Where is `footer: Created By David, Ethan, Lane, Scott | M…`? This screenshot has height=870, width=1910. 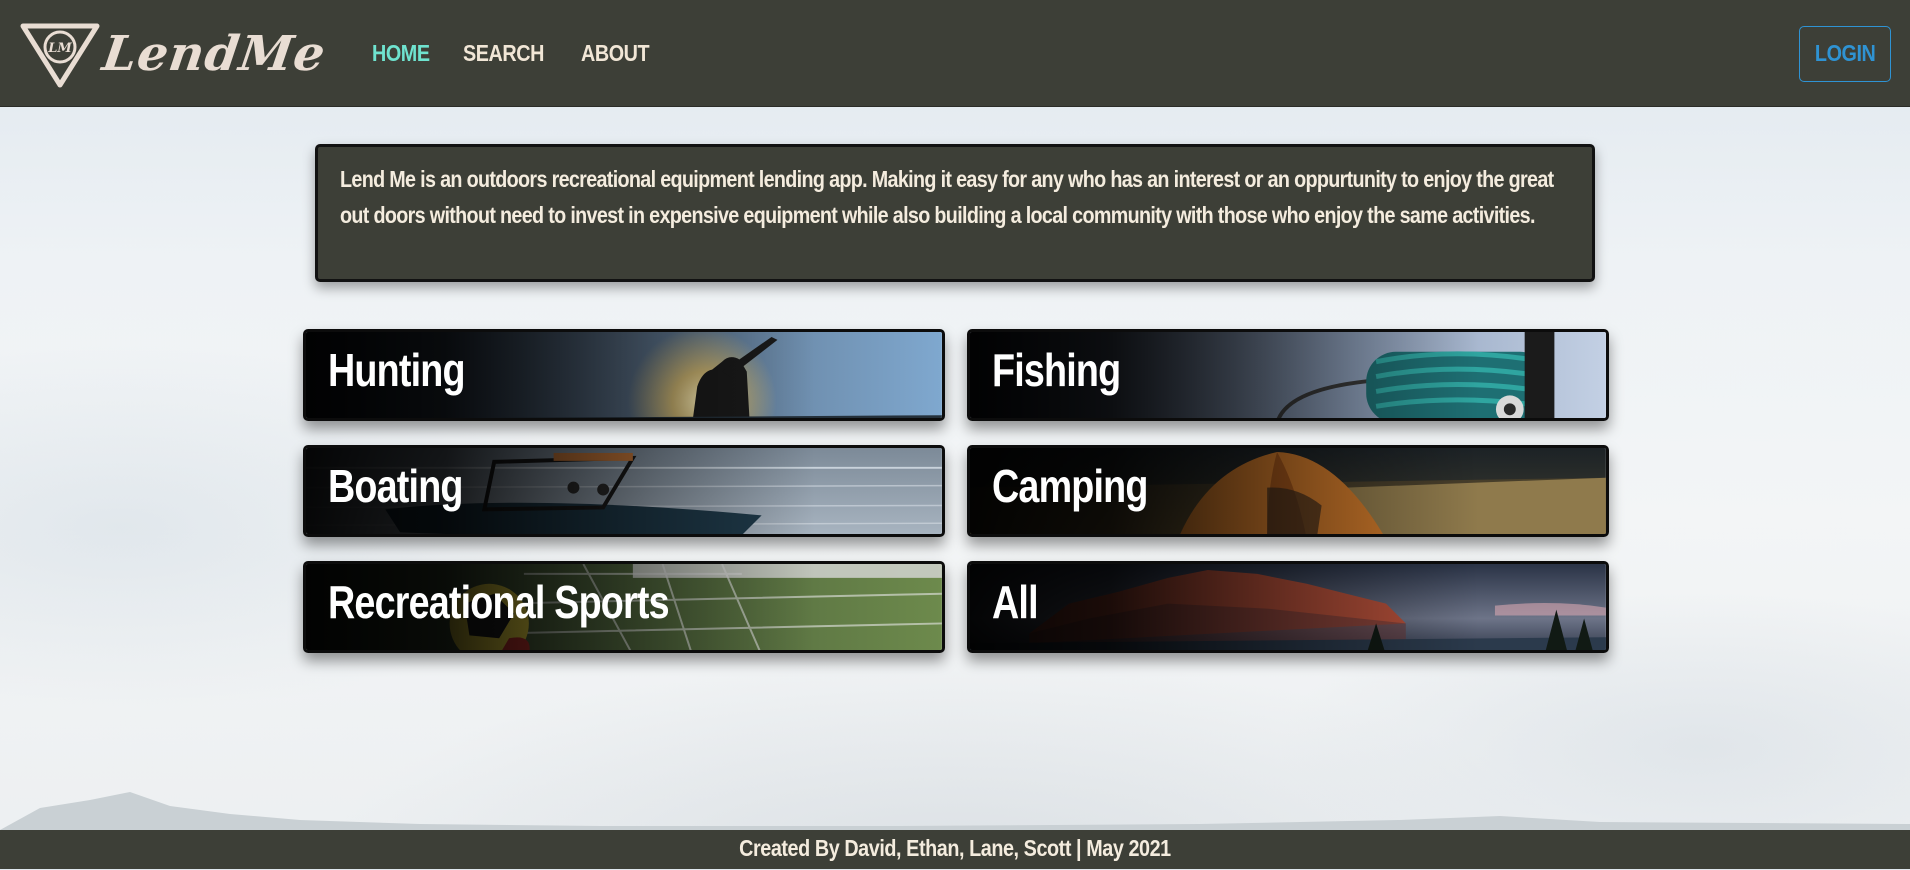
footer: Created By David, Ethan, Lane, Scott | M… is located at coordinates (955, 849).